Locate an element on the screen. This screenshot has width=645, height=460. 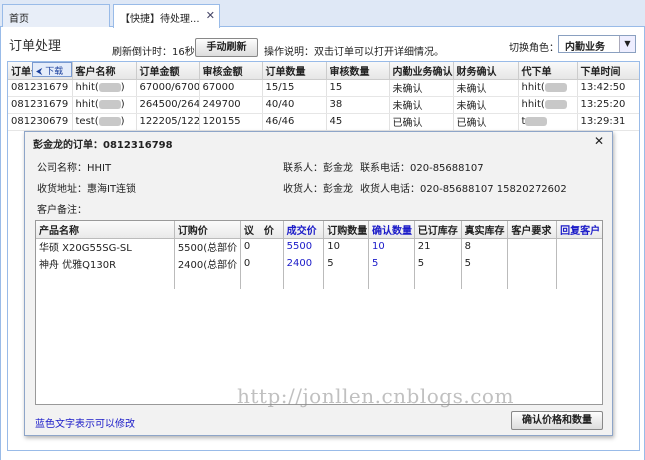
cell-order-qty: 5 is located at coordinates (346, 263).